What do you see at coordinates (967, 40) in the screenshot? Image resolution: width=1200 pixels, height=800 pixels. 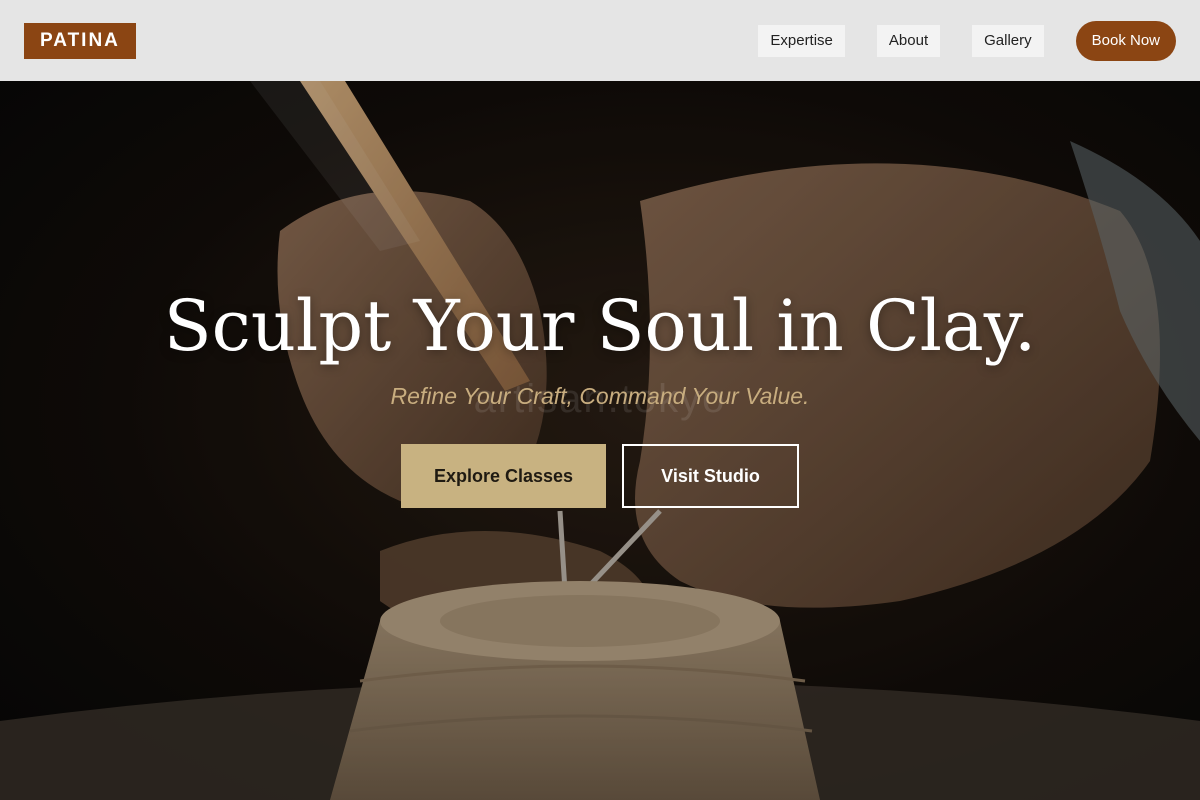 I see `main-nav: Expertise About Gallery Book Now` at bounding box center [967, 40].